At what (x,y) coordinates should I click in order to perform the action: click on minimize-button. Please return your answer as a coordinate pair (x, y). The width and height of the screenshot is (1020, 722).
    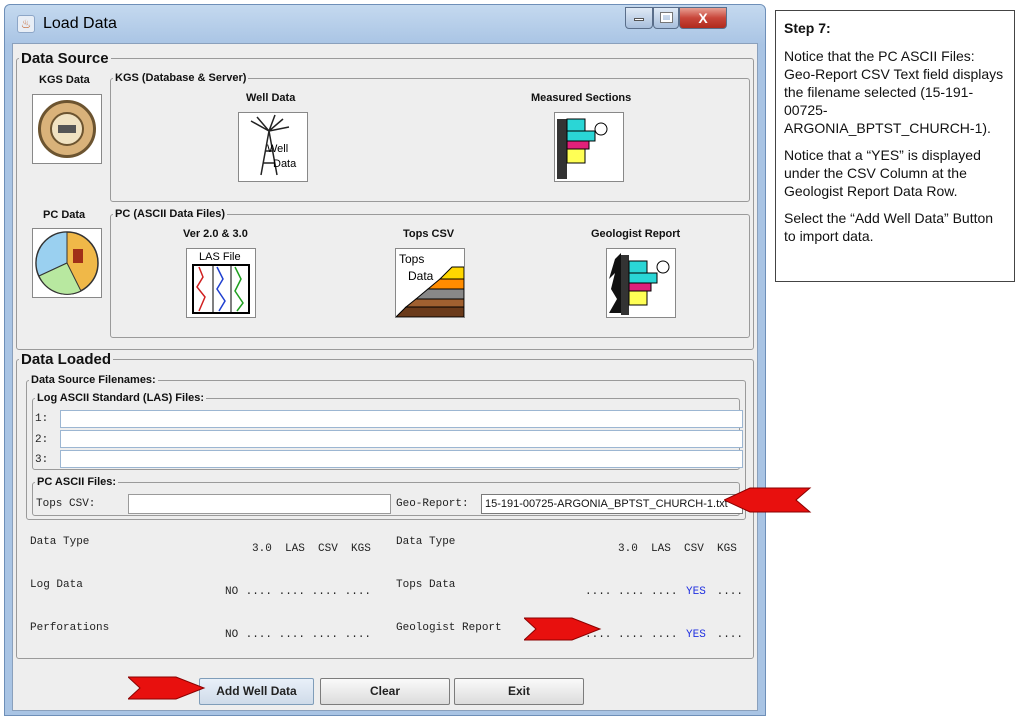
    Looking at the image, I should click on (639, 18).